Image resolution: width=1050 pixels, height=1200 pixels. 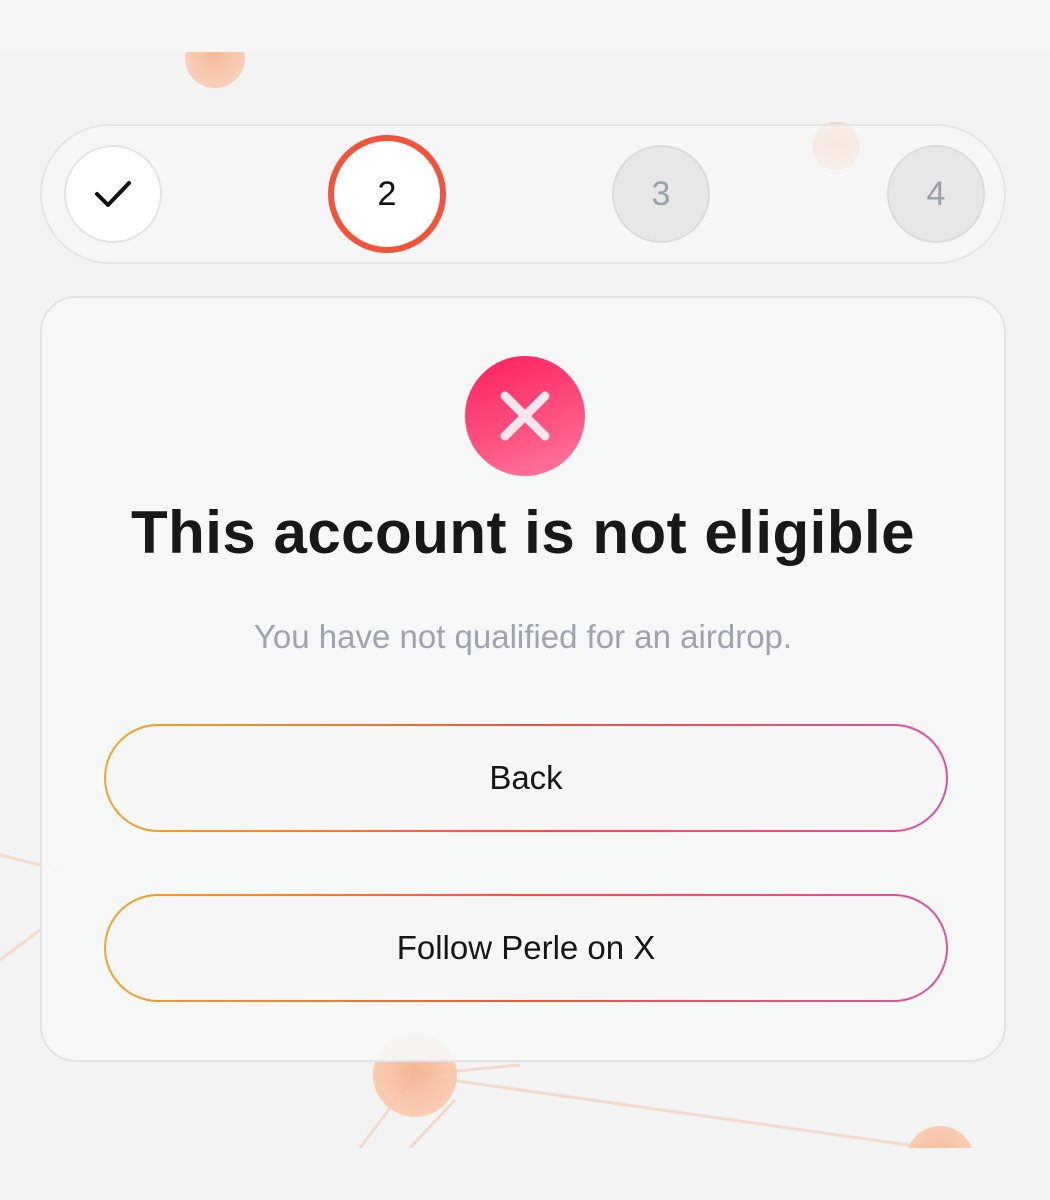 I want to click on card-subtitle: You have not qualified for an airdrop., so click(x=523, y=636).